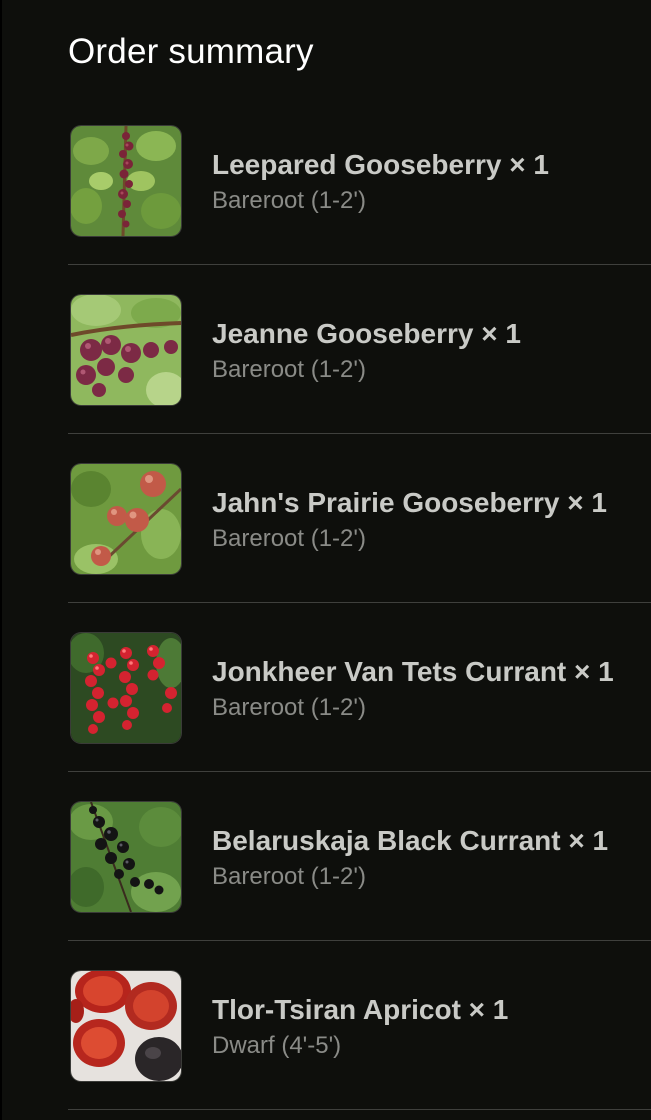 The image size is (651, 1120). What do you see at coordinates (126, 519) in the screenshot?
I see `pink-gooseberry-photo` at bounding box center [126, 519].